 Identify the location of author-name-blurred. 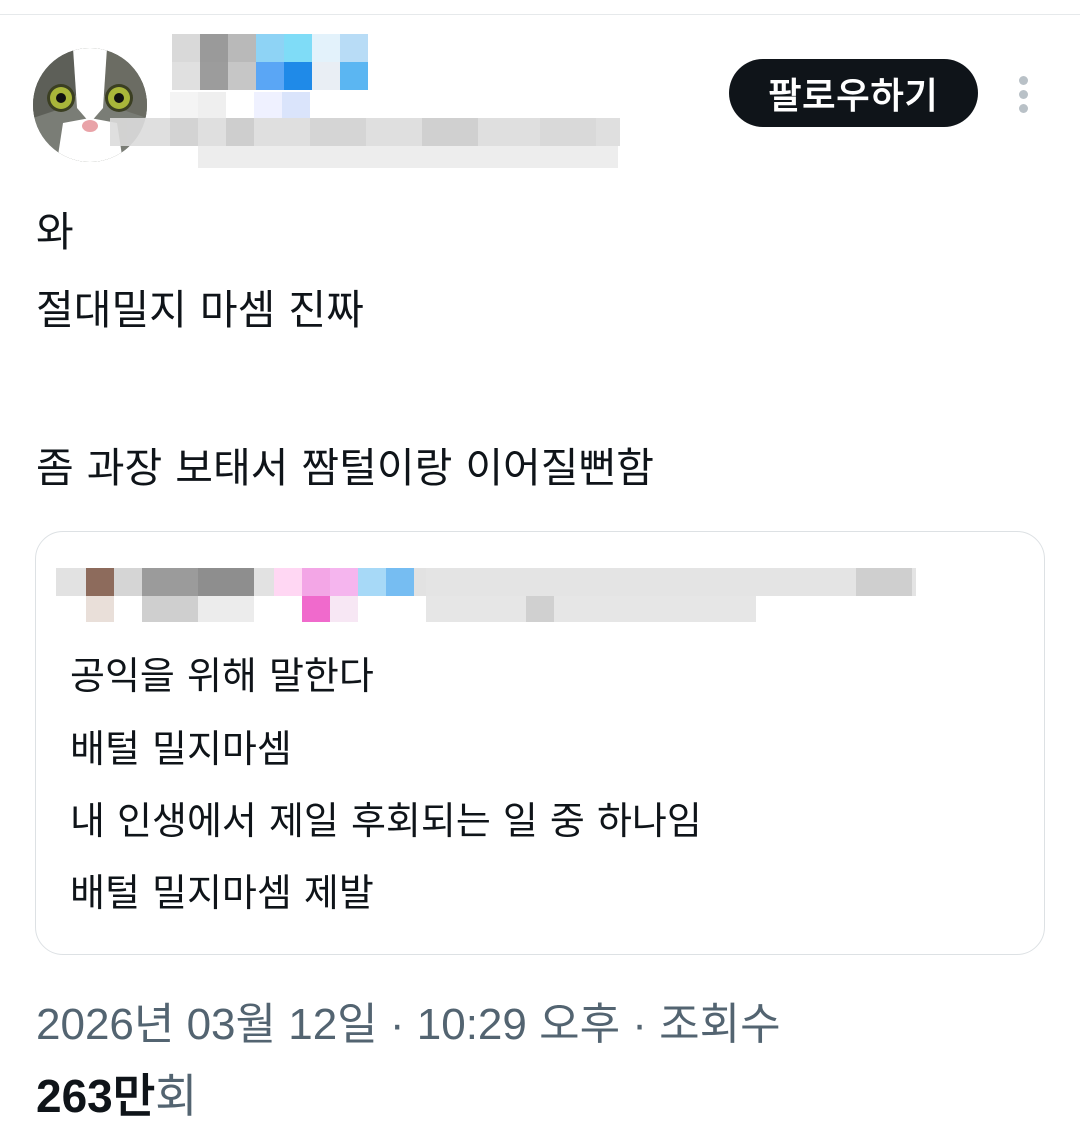
(282, 62).